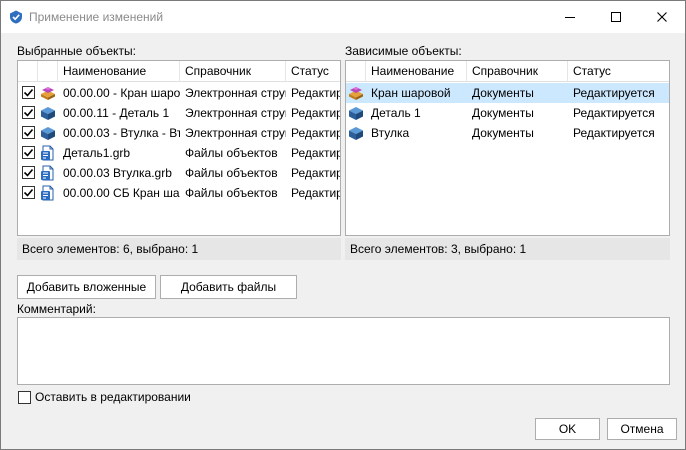 The width and height of the screenshot is (686, 450). I want to click on table-row: Деталь 1 Документы Редактируется, so click(507, 113).